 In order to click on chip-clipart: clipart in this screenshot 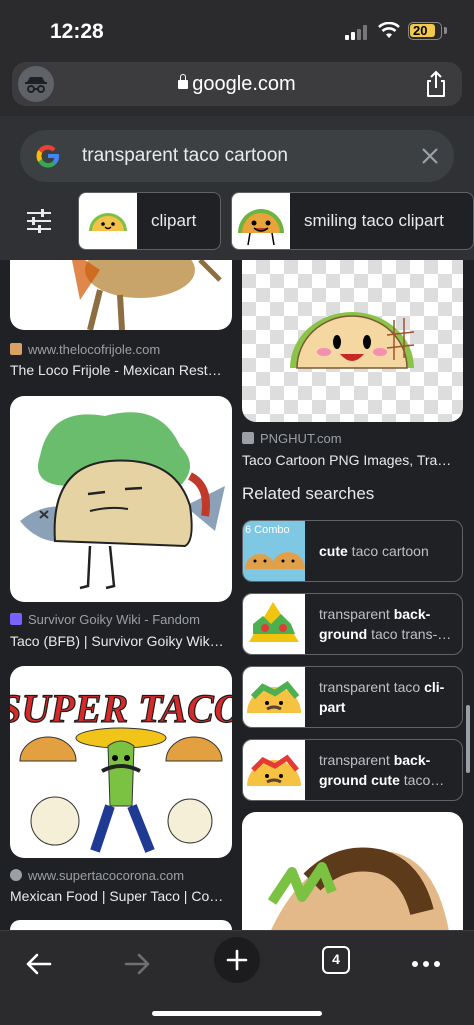, I will do `click(149, 221)`.